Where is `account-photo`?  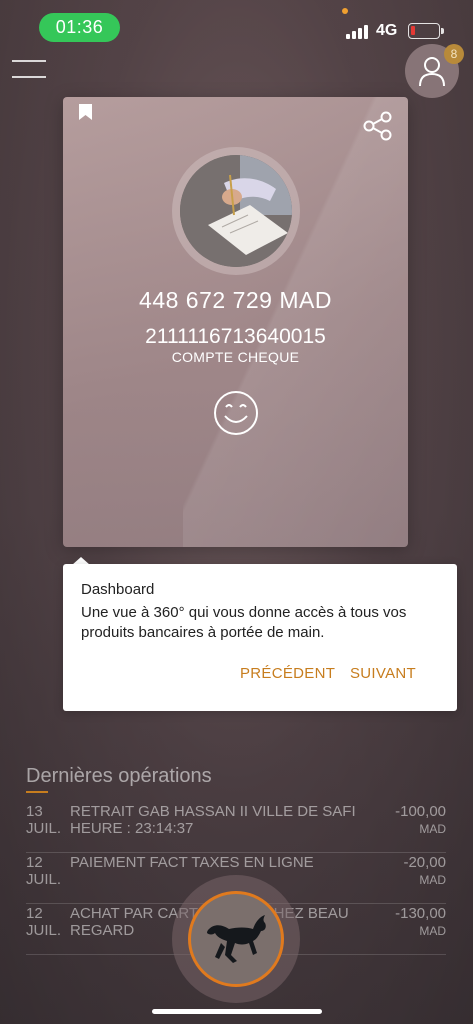 account-photo is located at coordinates (236, 211).